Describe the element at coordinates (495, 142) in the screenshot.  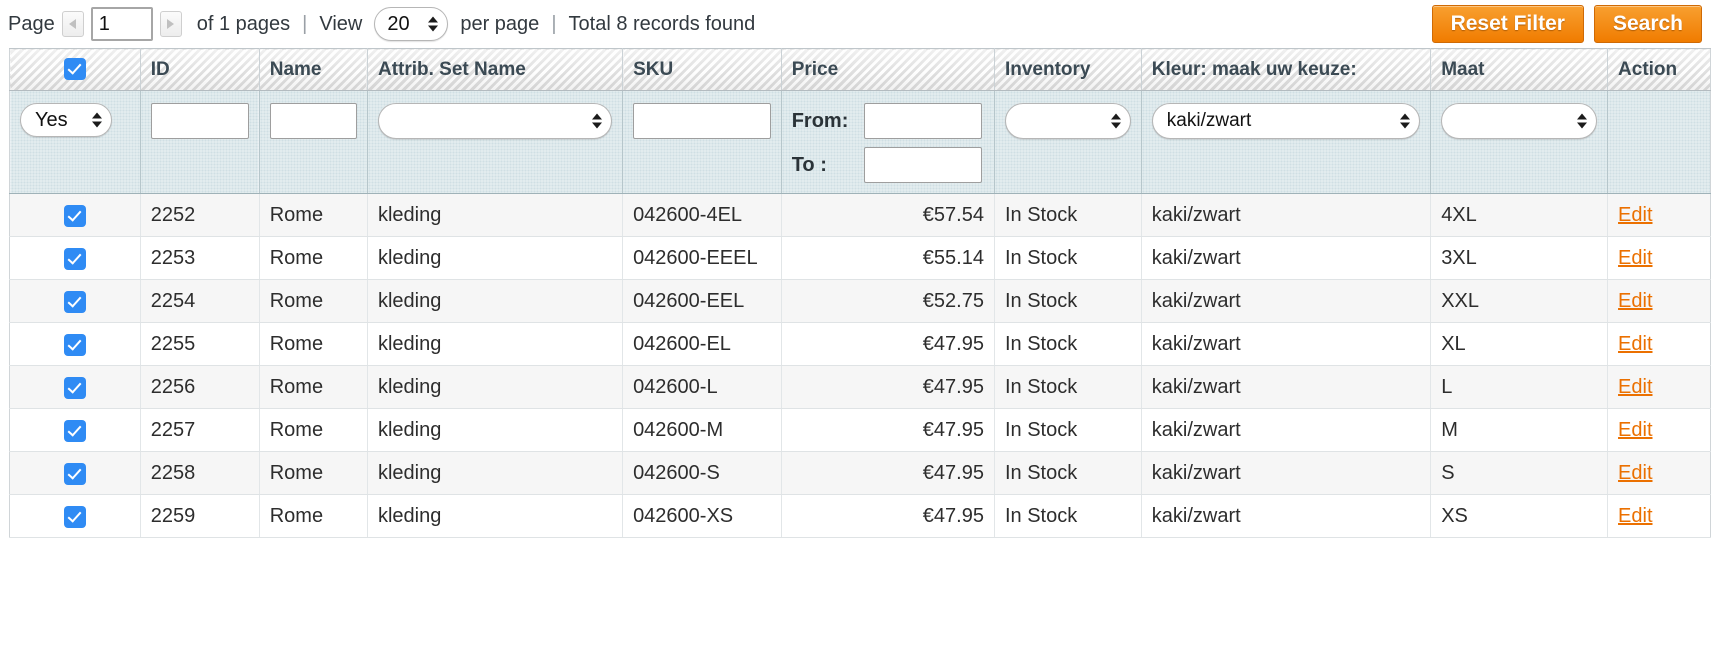
I see `filter-cell-attribset` at that location.